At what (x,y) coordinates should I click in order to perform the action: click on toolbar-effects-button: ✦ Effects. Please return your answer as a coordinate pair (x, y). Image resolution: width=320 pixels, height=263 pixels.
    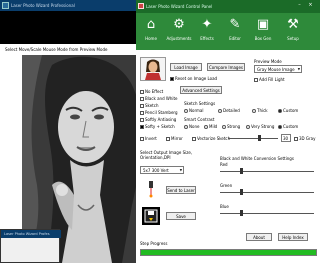
    Looking at the image, I should click on (207, 32).